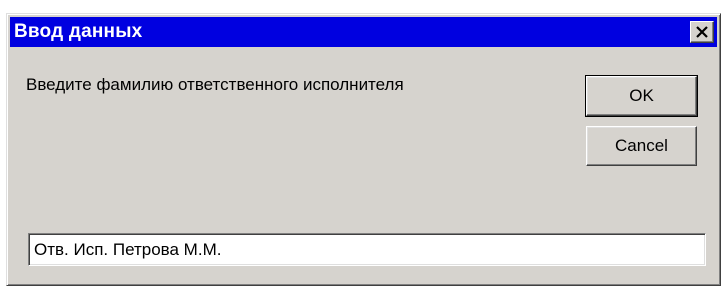  What do you see at coordinates (641, 96) in the screenshot?
I see `ok-button: OK` at bounding box center [641, 96].